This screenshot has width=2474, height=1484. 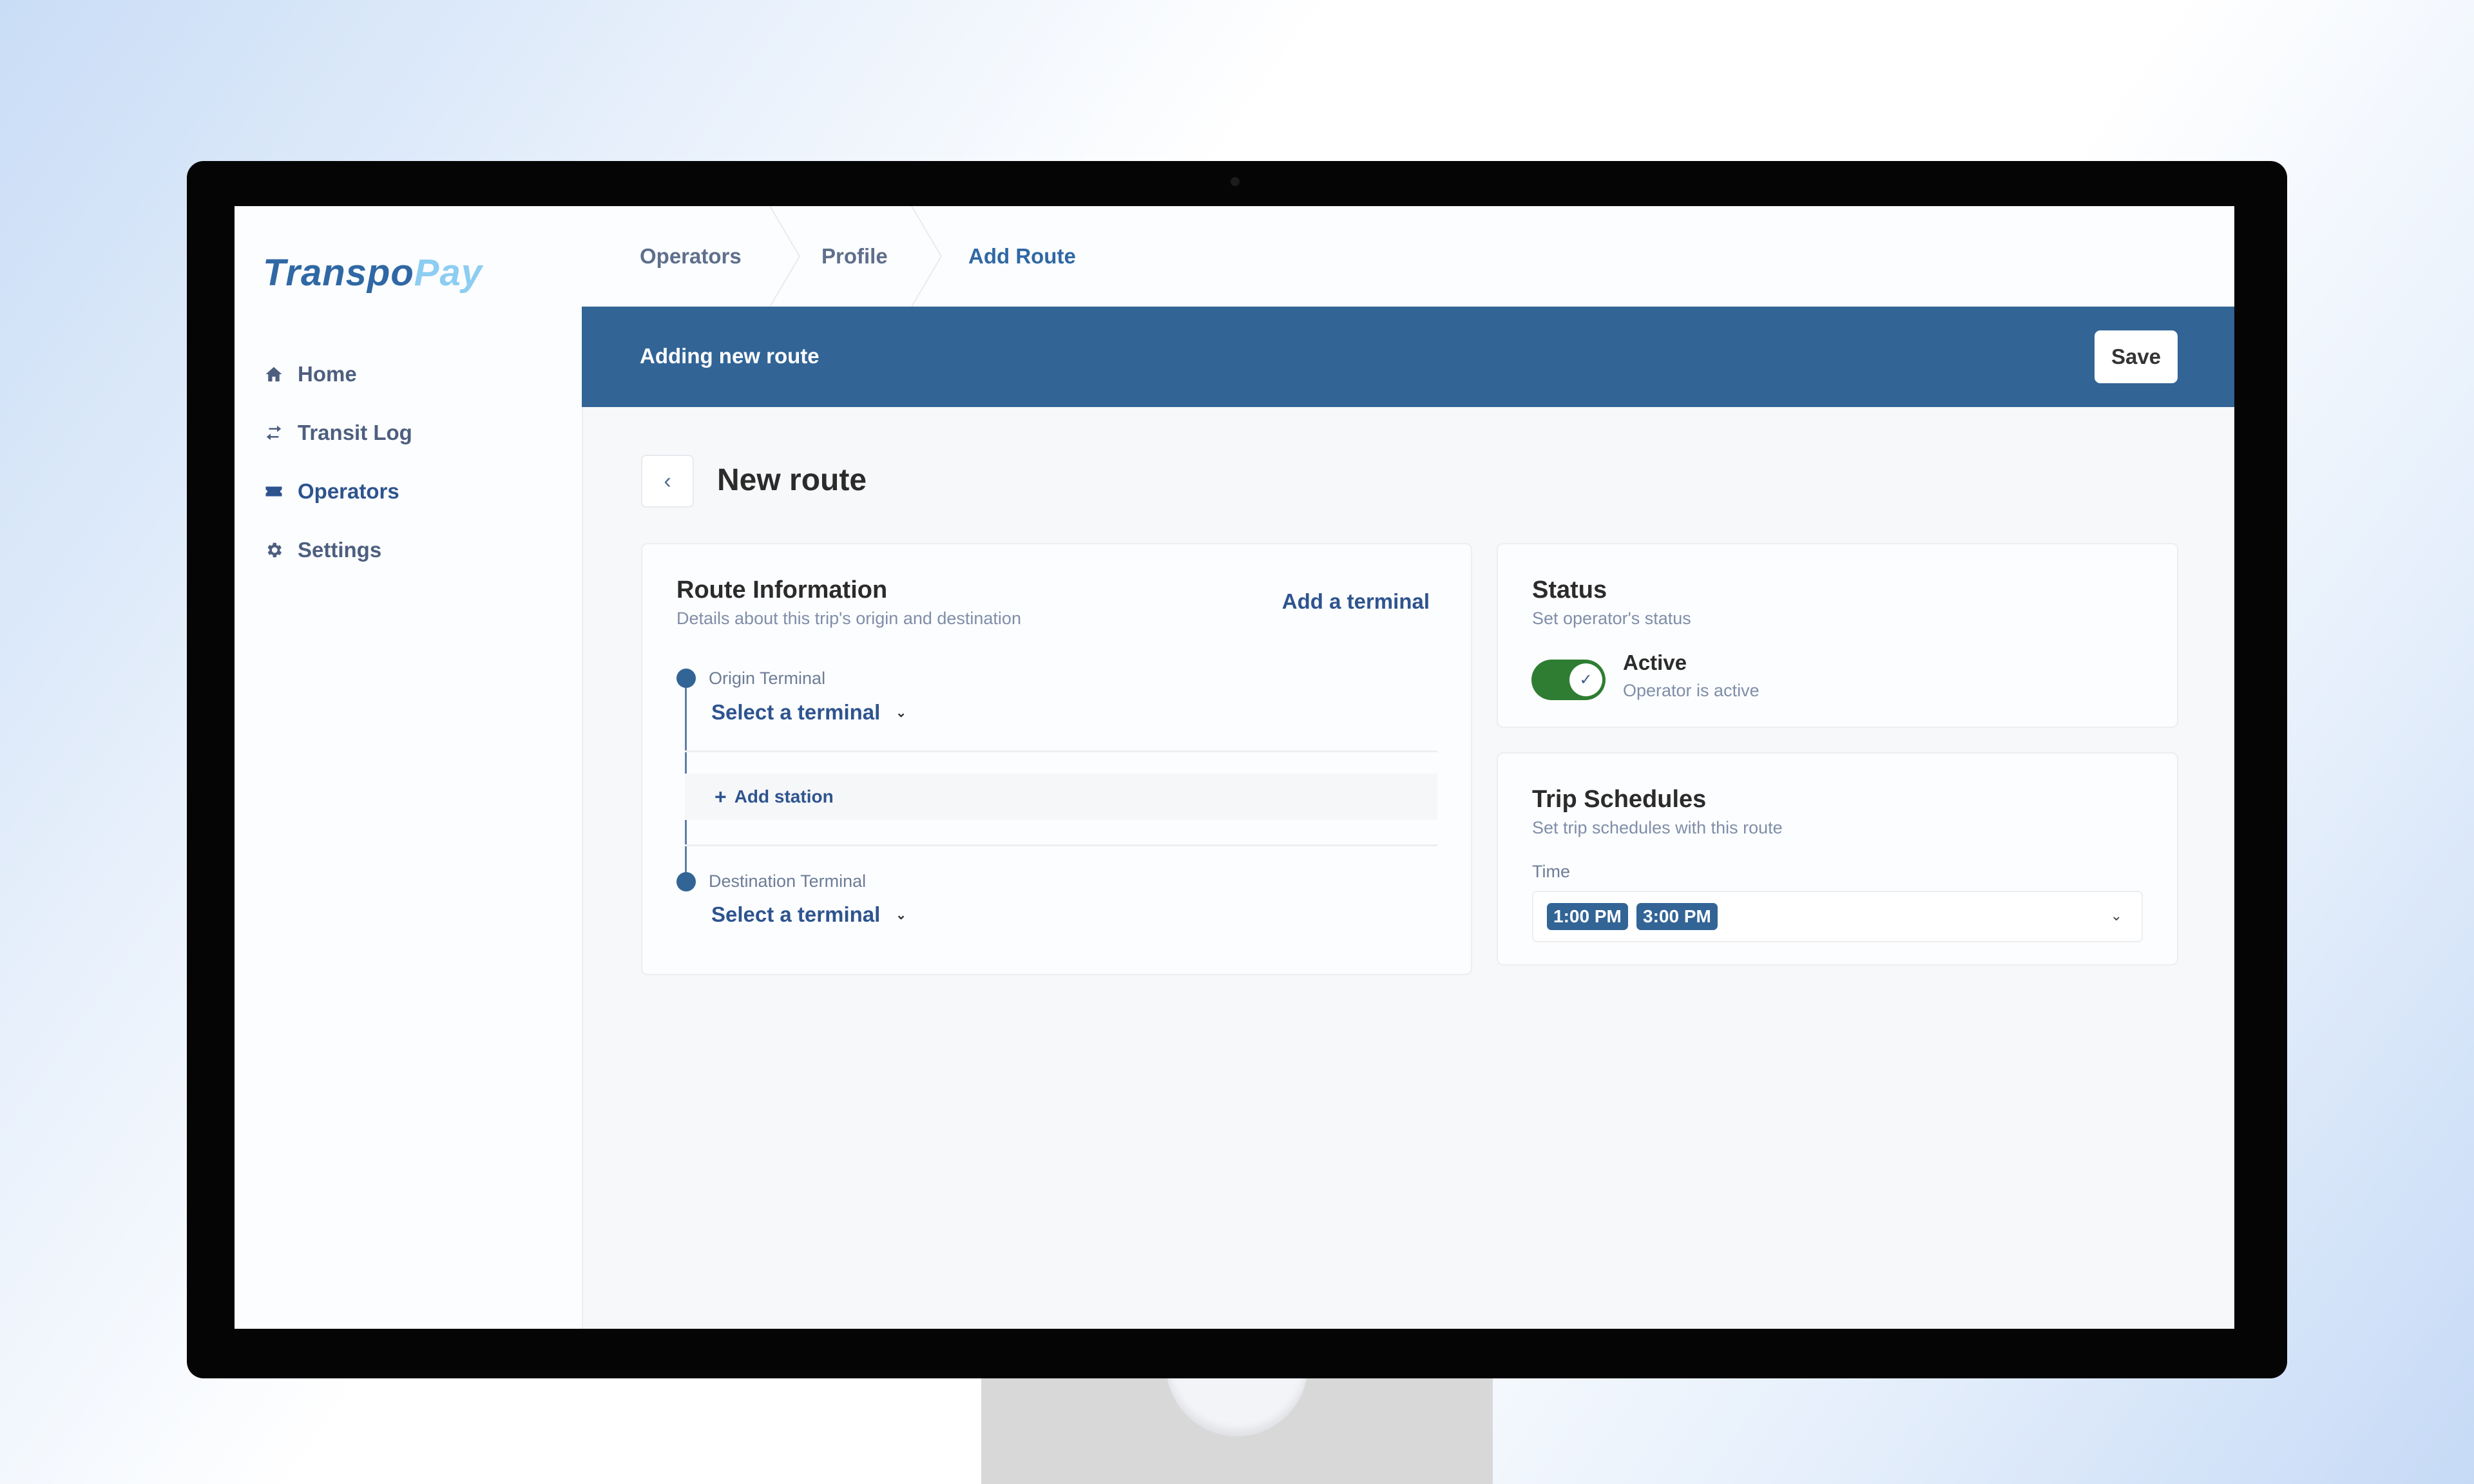 I want to click on card-title: Trip Schedules, so click(x=1619, y=799).